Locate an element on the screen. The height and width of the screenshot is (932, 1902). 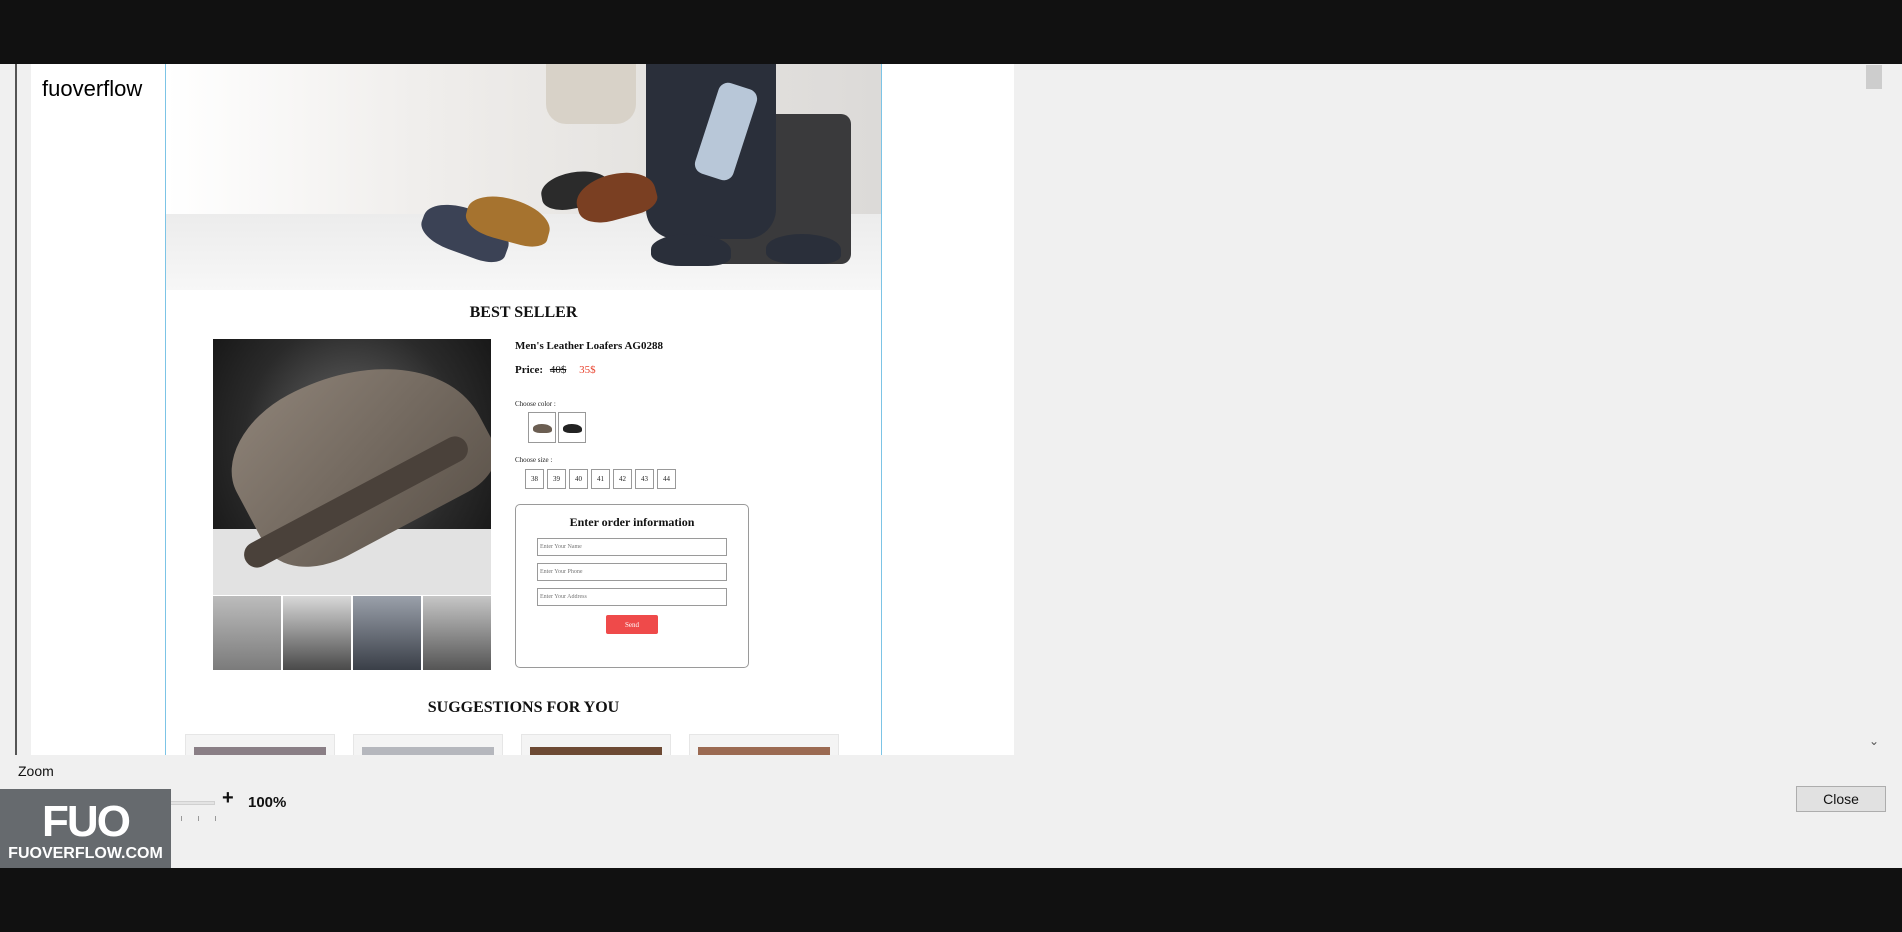
suggestion-cards is located at coordinates (512, 744).